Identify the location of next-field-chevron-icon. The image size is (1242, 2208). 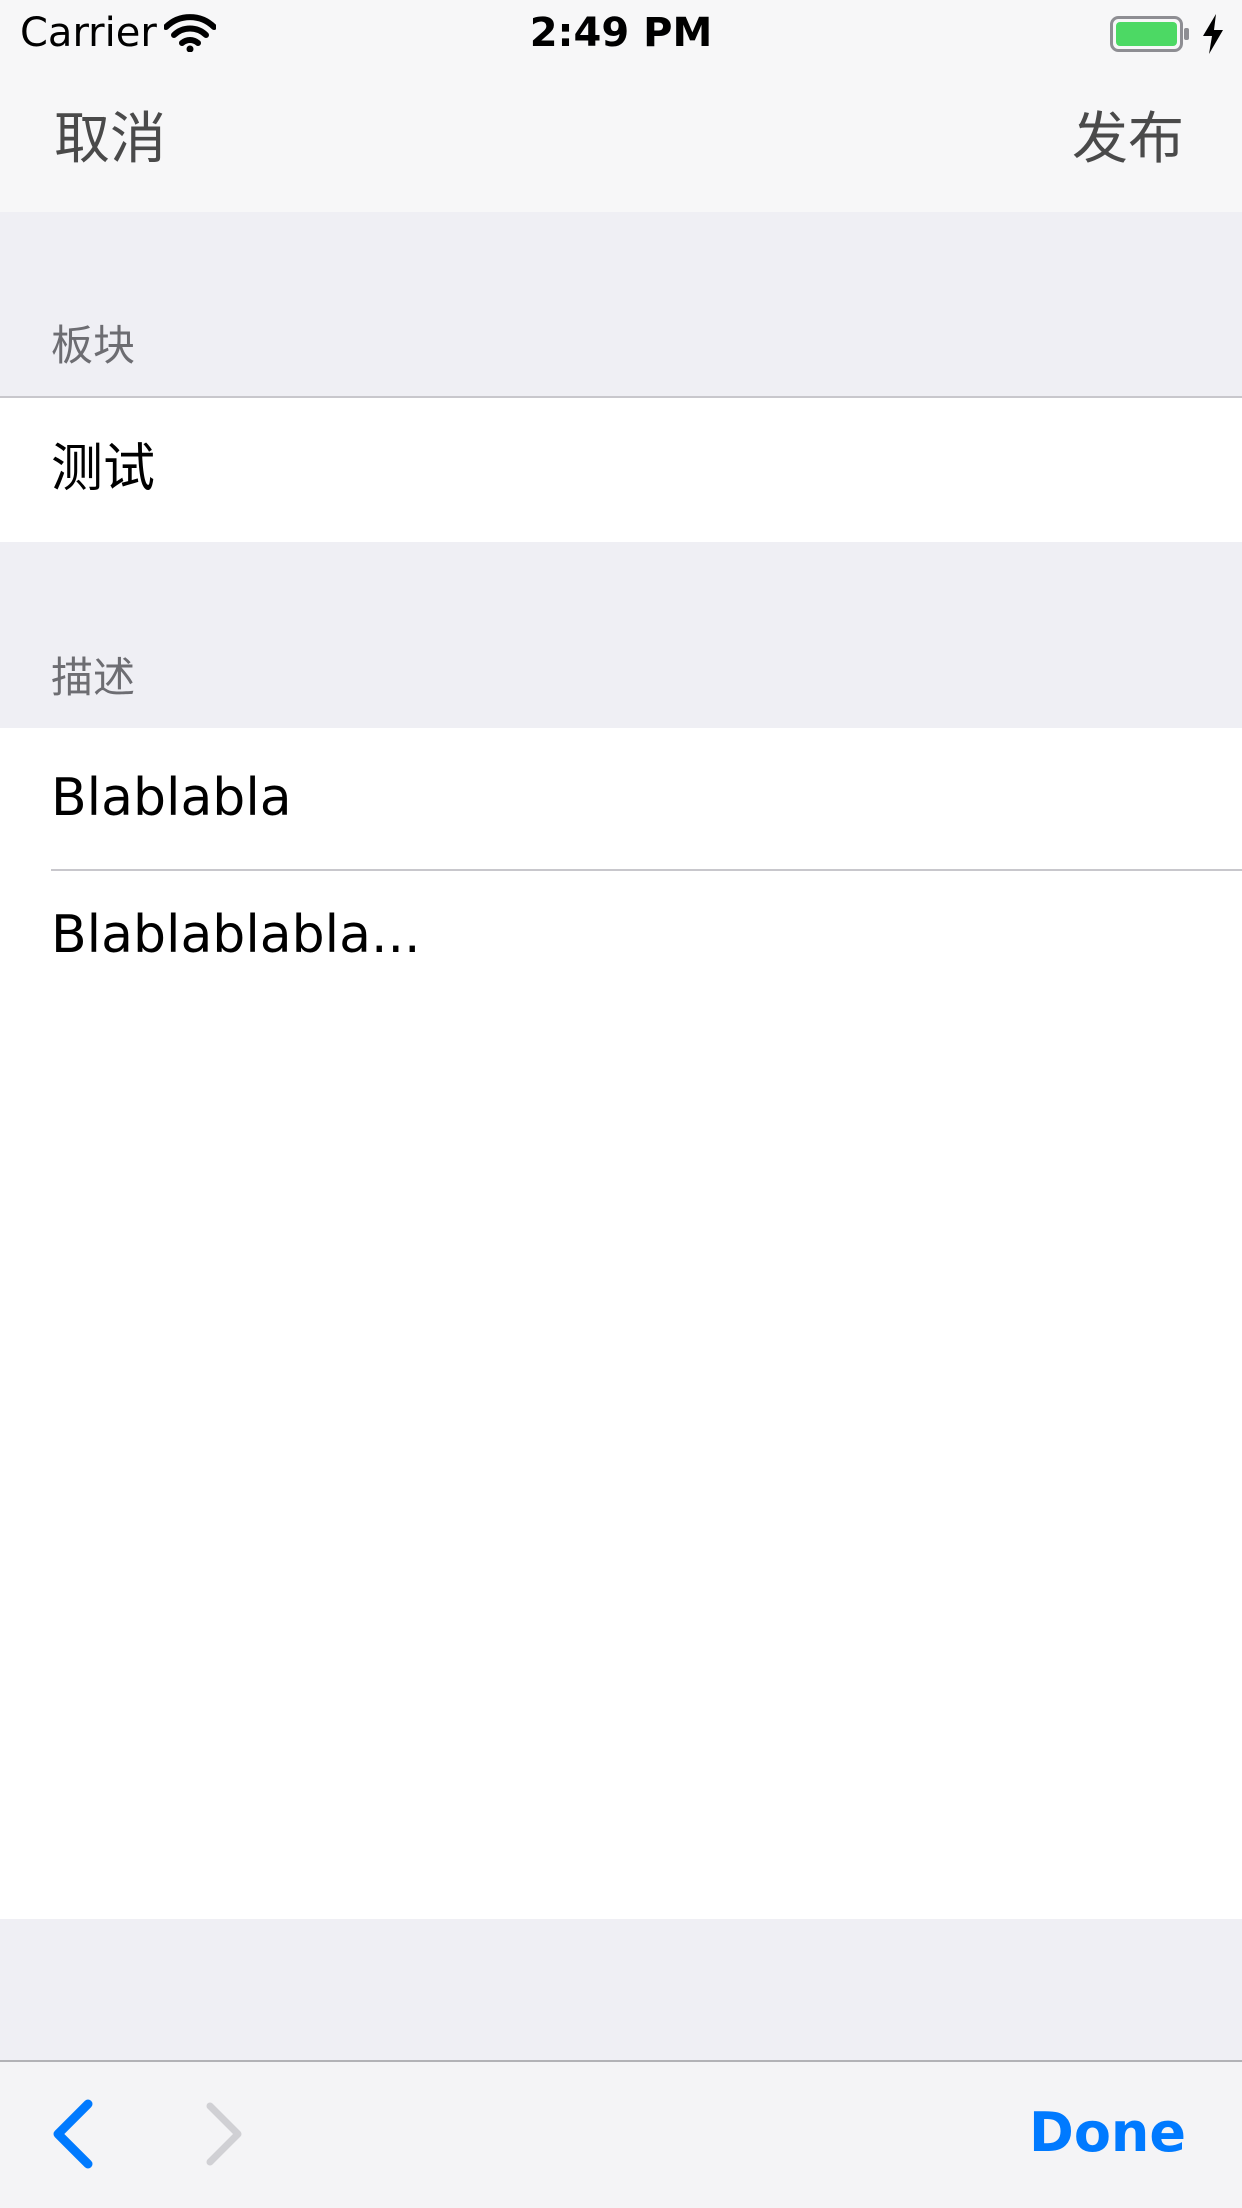
(222, 2134).